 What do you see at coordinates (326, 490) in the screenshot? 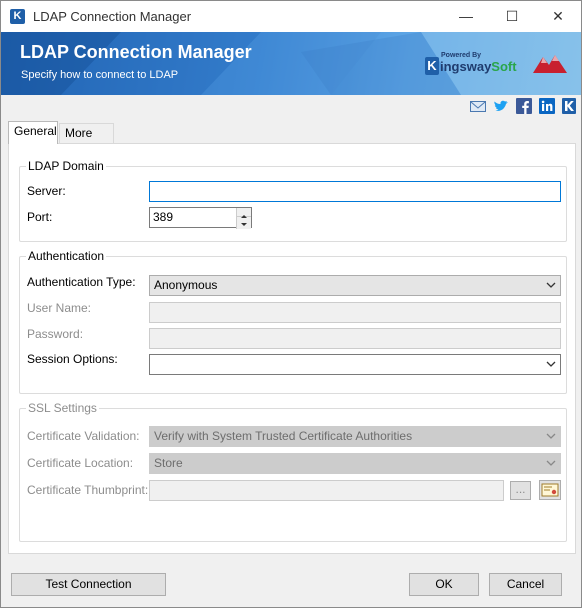
I see `cert-thumbprint-input` at bounding box center [326, 490].